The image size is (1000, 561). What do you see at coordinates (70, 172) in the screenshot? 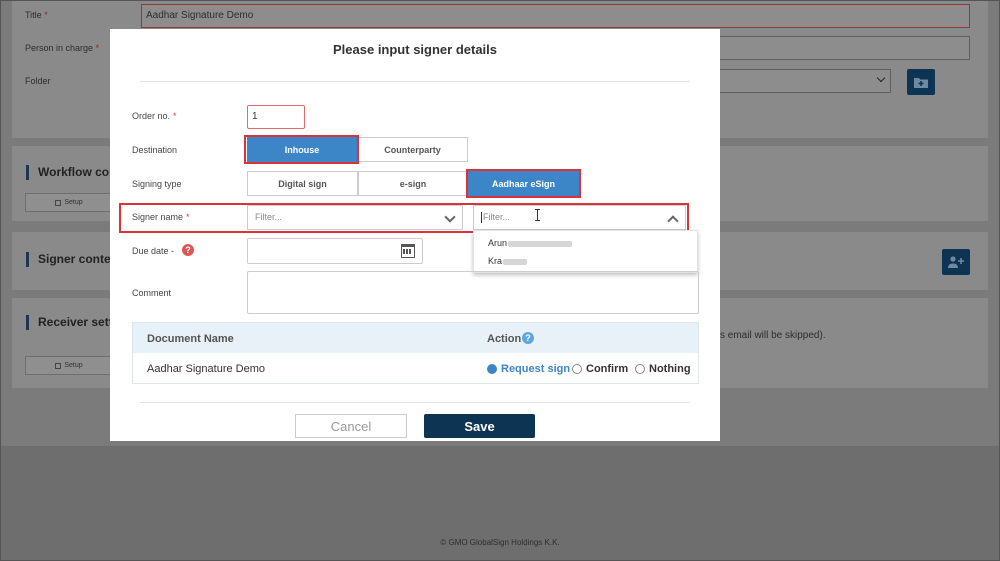
I see `workflow-section-title: Workflow cor` at bounding box center [70, 172].